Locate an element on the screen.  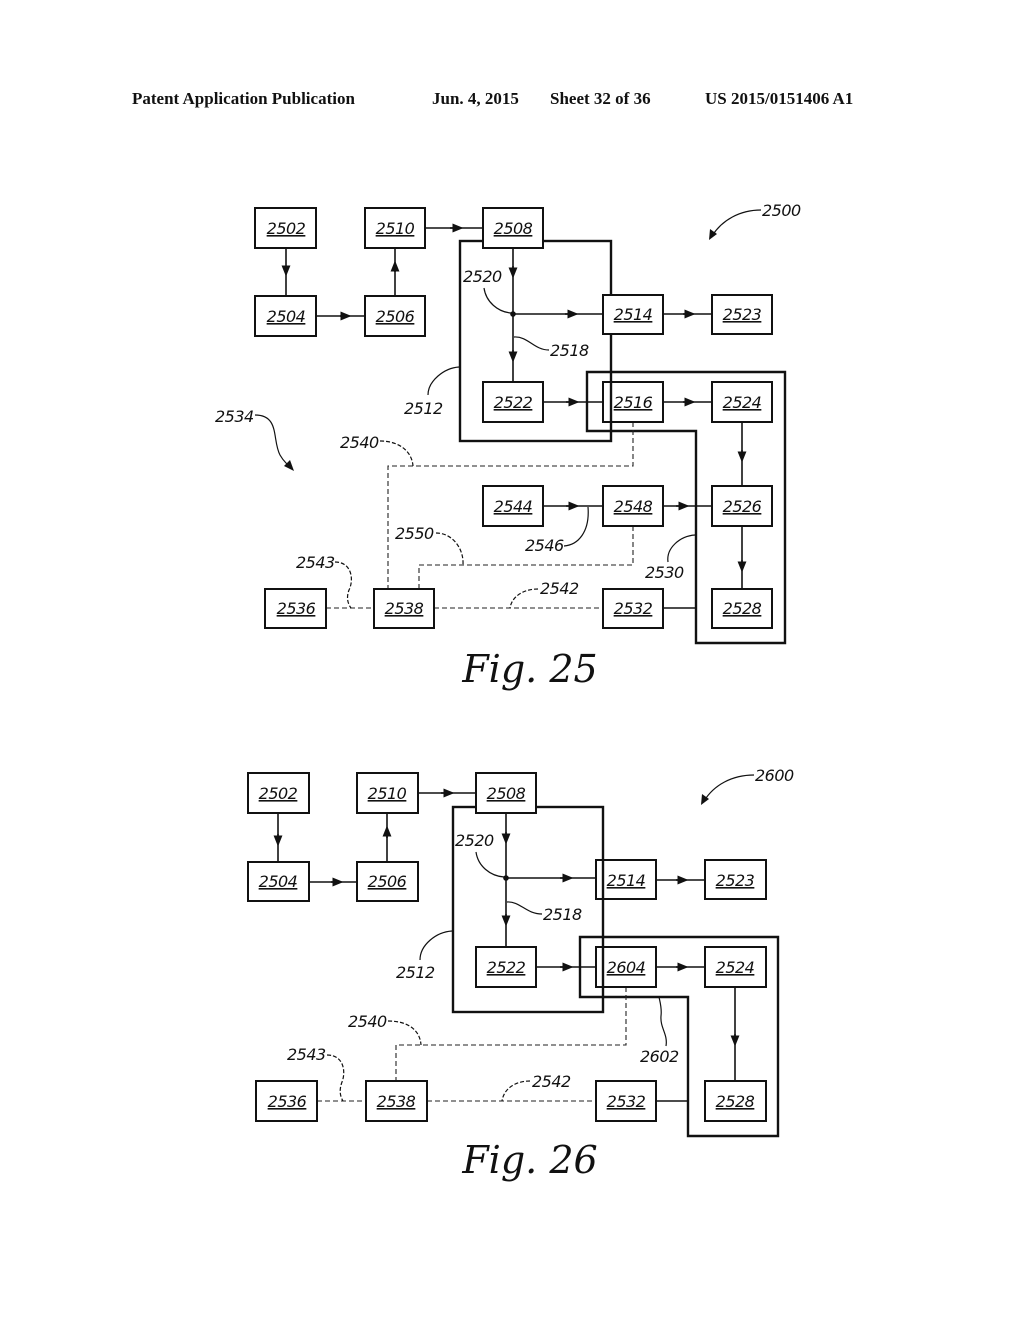
ref-label-2602: 2602 is located at coordinates (659, 1056).